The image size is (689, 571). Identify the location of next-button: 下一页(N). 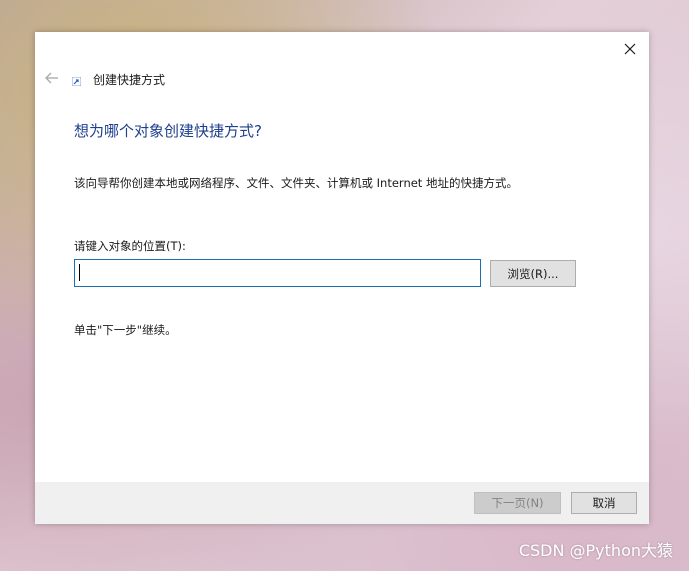
(517, 503).